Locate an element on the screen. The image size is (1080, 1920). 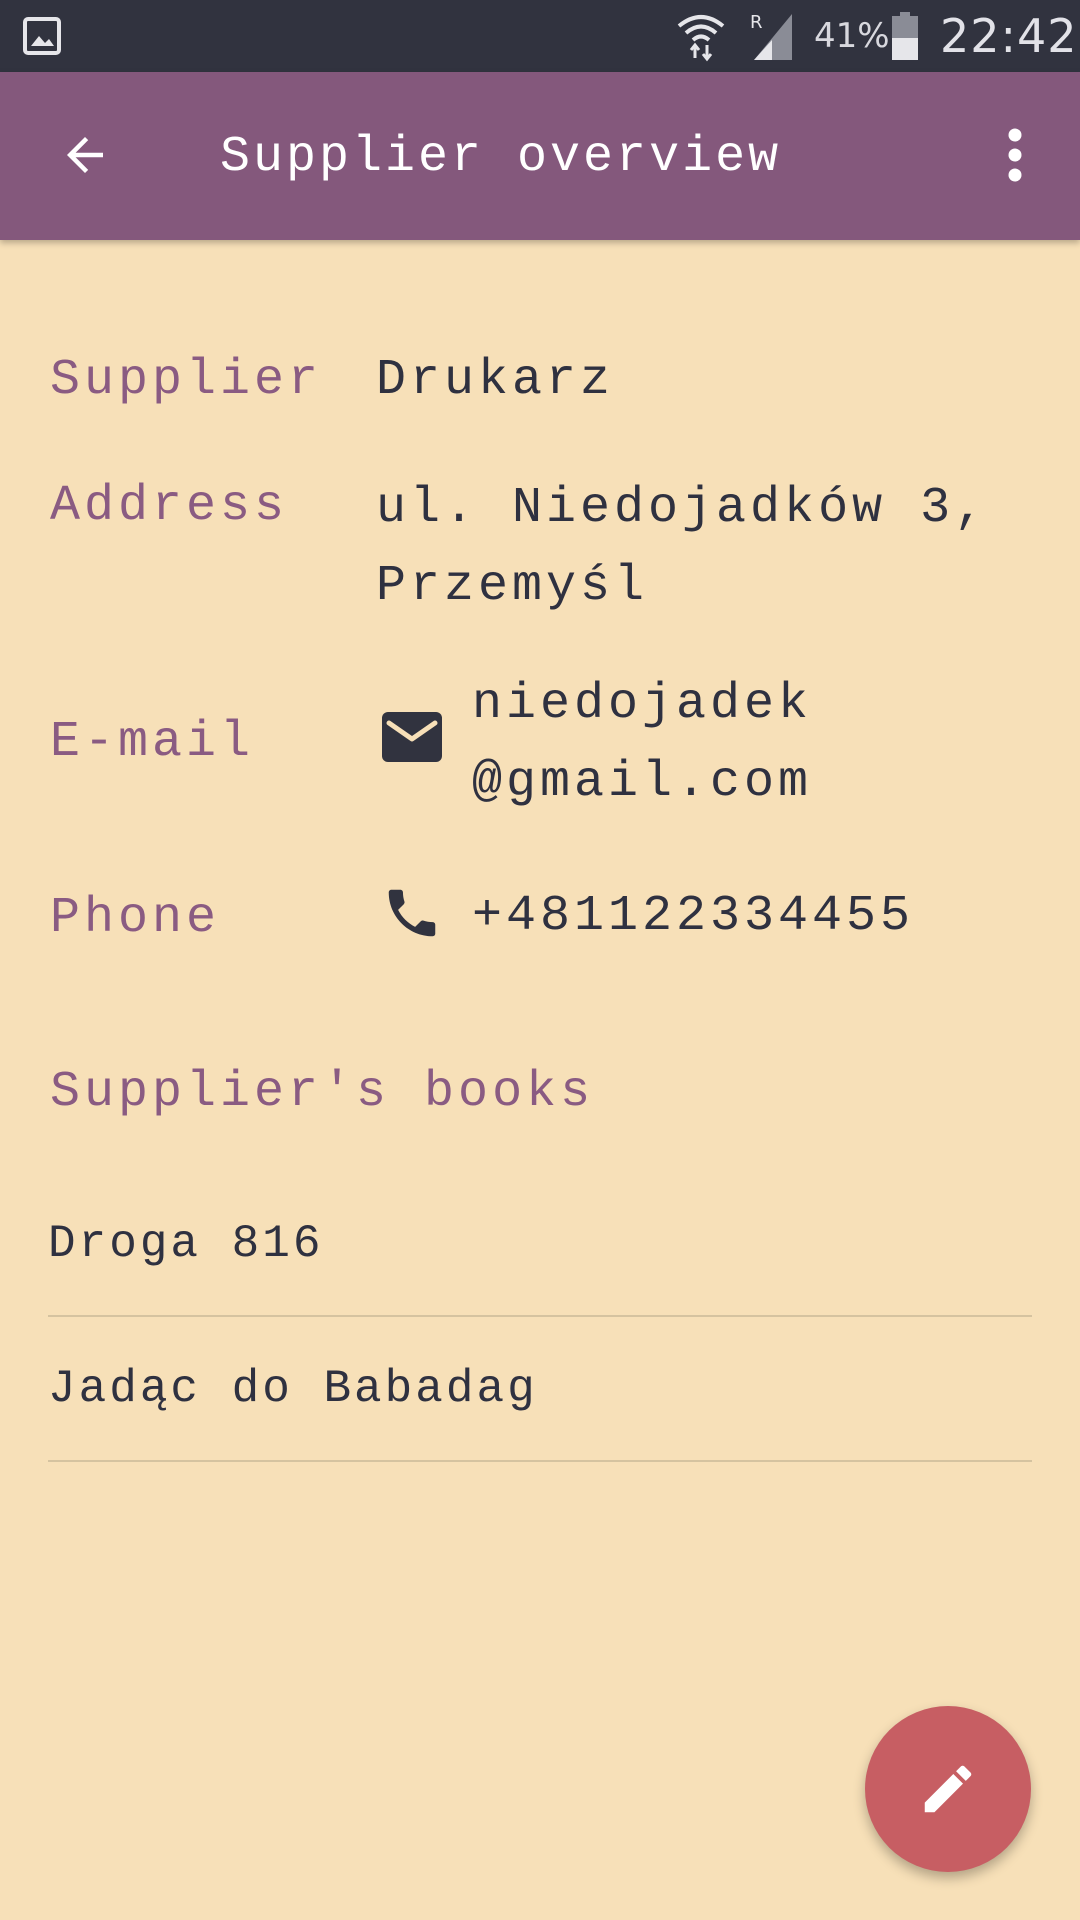
overflow-menu-button is located at coordinates (1015, 155).